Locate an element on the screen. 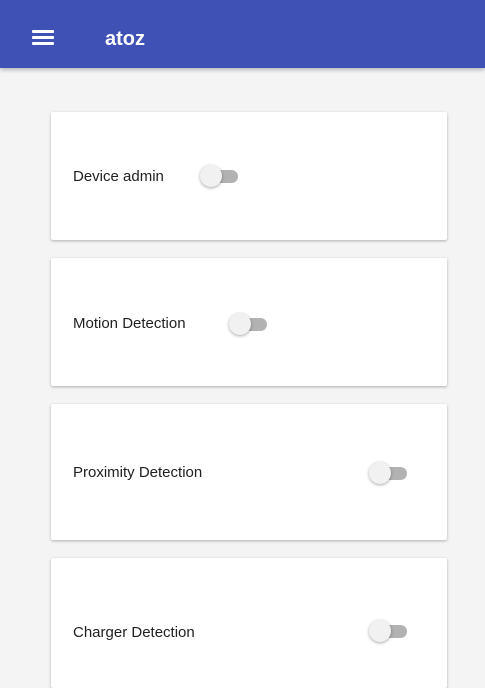 The width and height of the screenshot is (485, 688). proximity-detection-toggle is located at coordinates (389, 473).